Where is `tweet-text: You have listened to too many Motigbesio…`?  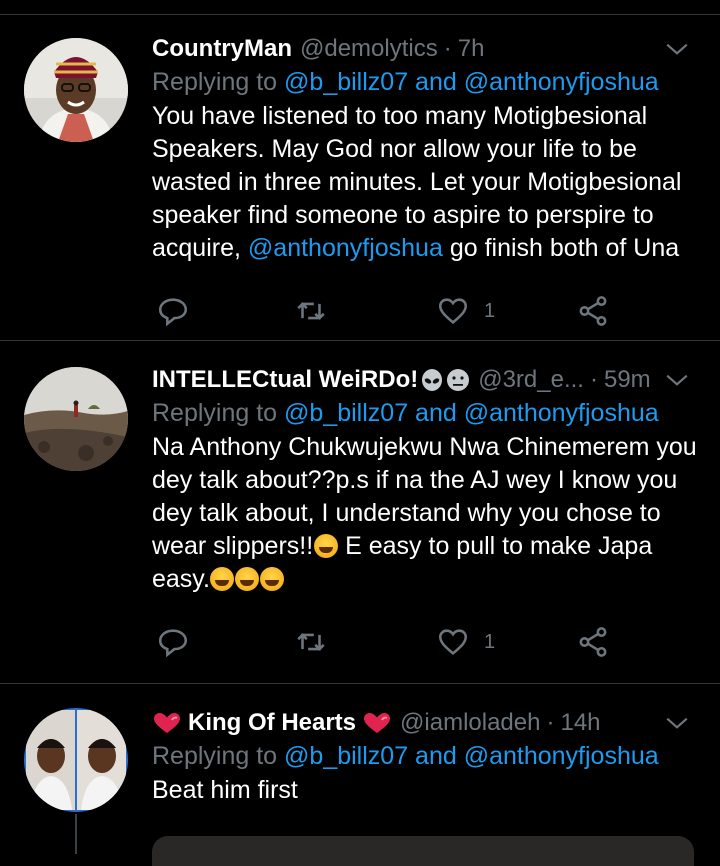
tweet-text: You have listened to too many Motigbesio… is located at coordinates (426, 182).